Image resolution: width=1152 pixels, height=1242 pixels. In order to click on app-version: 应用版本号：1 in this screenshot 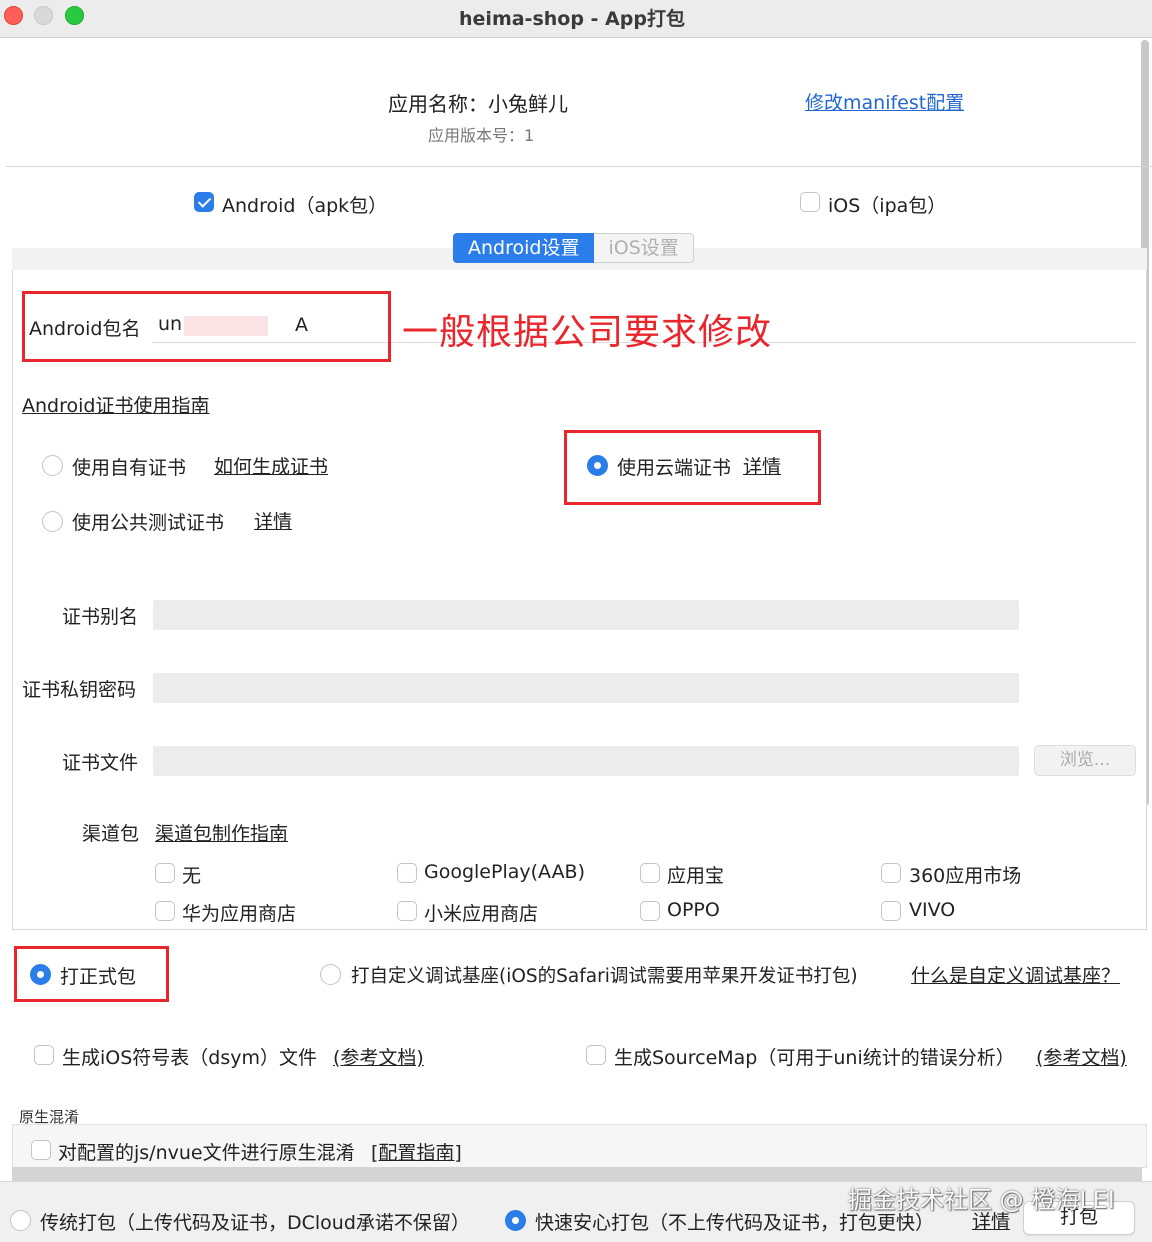, I will do `click(481, 135)`.